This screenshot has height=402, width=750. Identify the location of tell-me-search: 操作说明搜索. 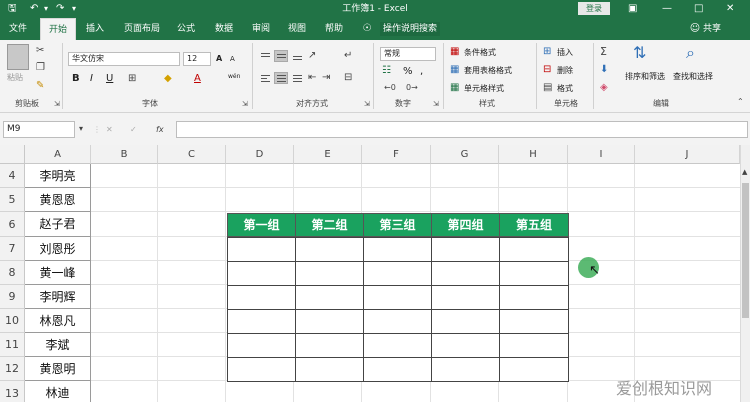
(410, 29).